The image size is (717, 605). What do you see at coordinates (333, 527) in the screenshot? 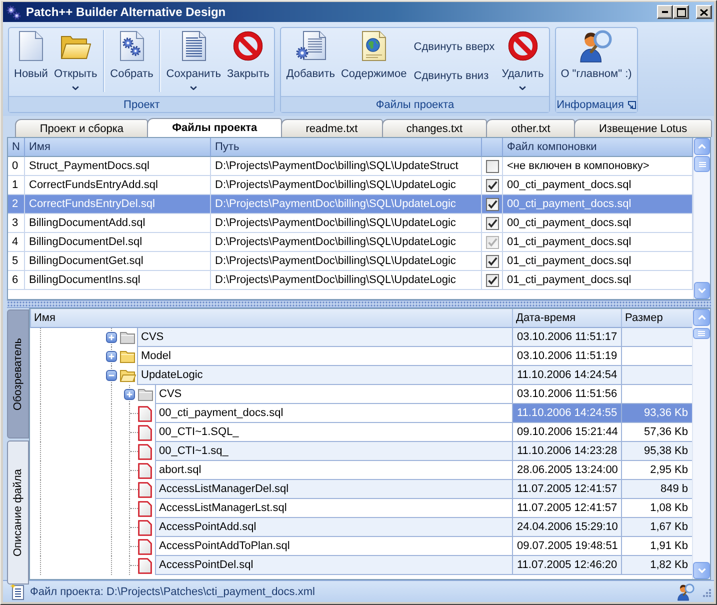
I see `tree-node: AccessPointAdd.sql` at bounding box center [333, 527].